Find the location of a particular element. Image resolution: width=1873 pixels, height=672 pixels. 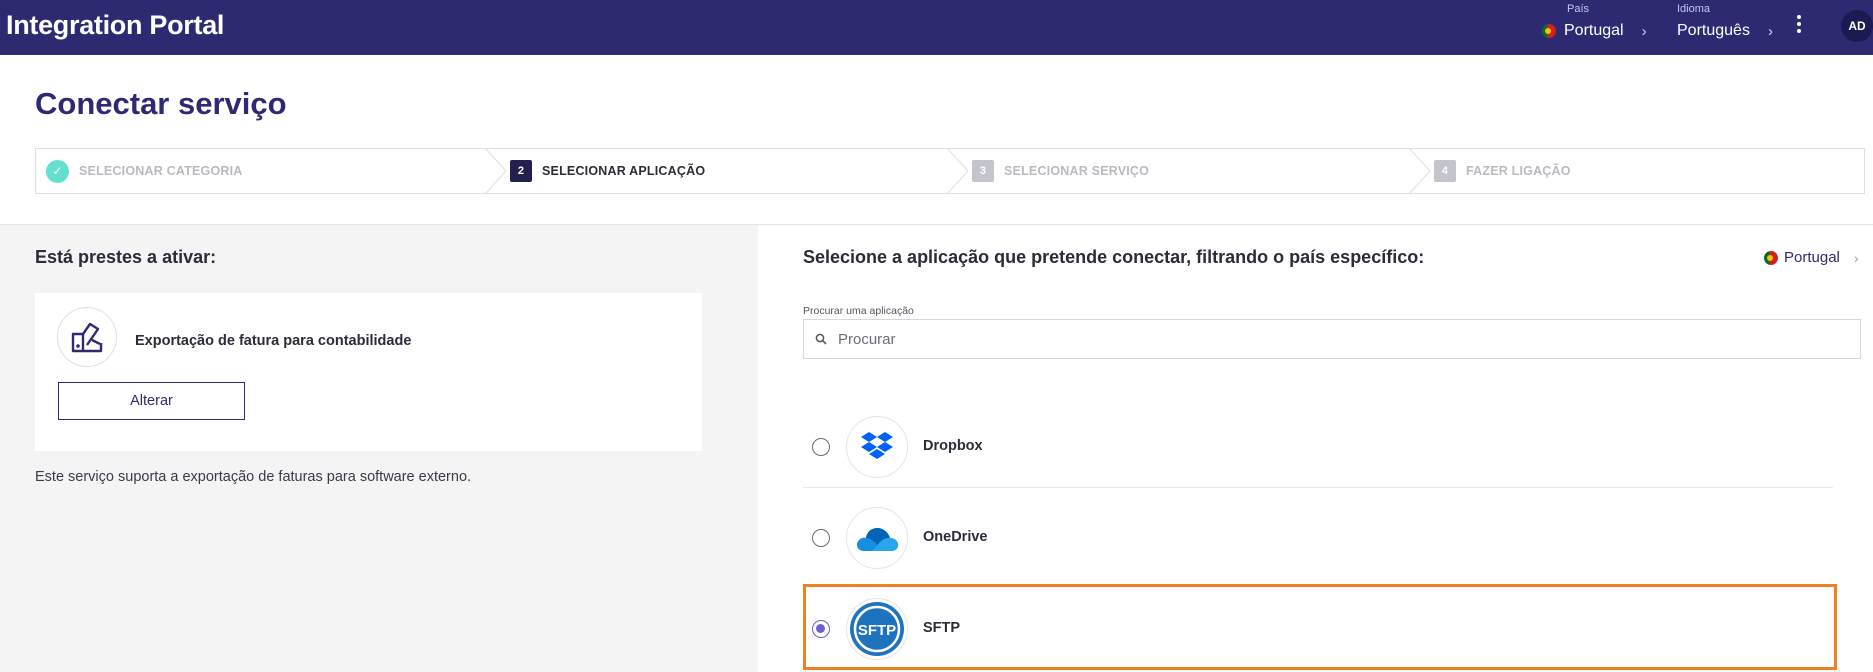

country-filter-value: Portugal is located at coordinates (1812, 257).